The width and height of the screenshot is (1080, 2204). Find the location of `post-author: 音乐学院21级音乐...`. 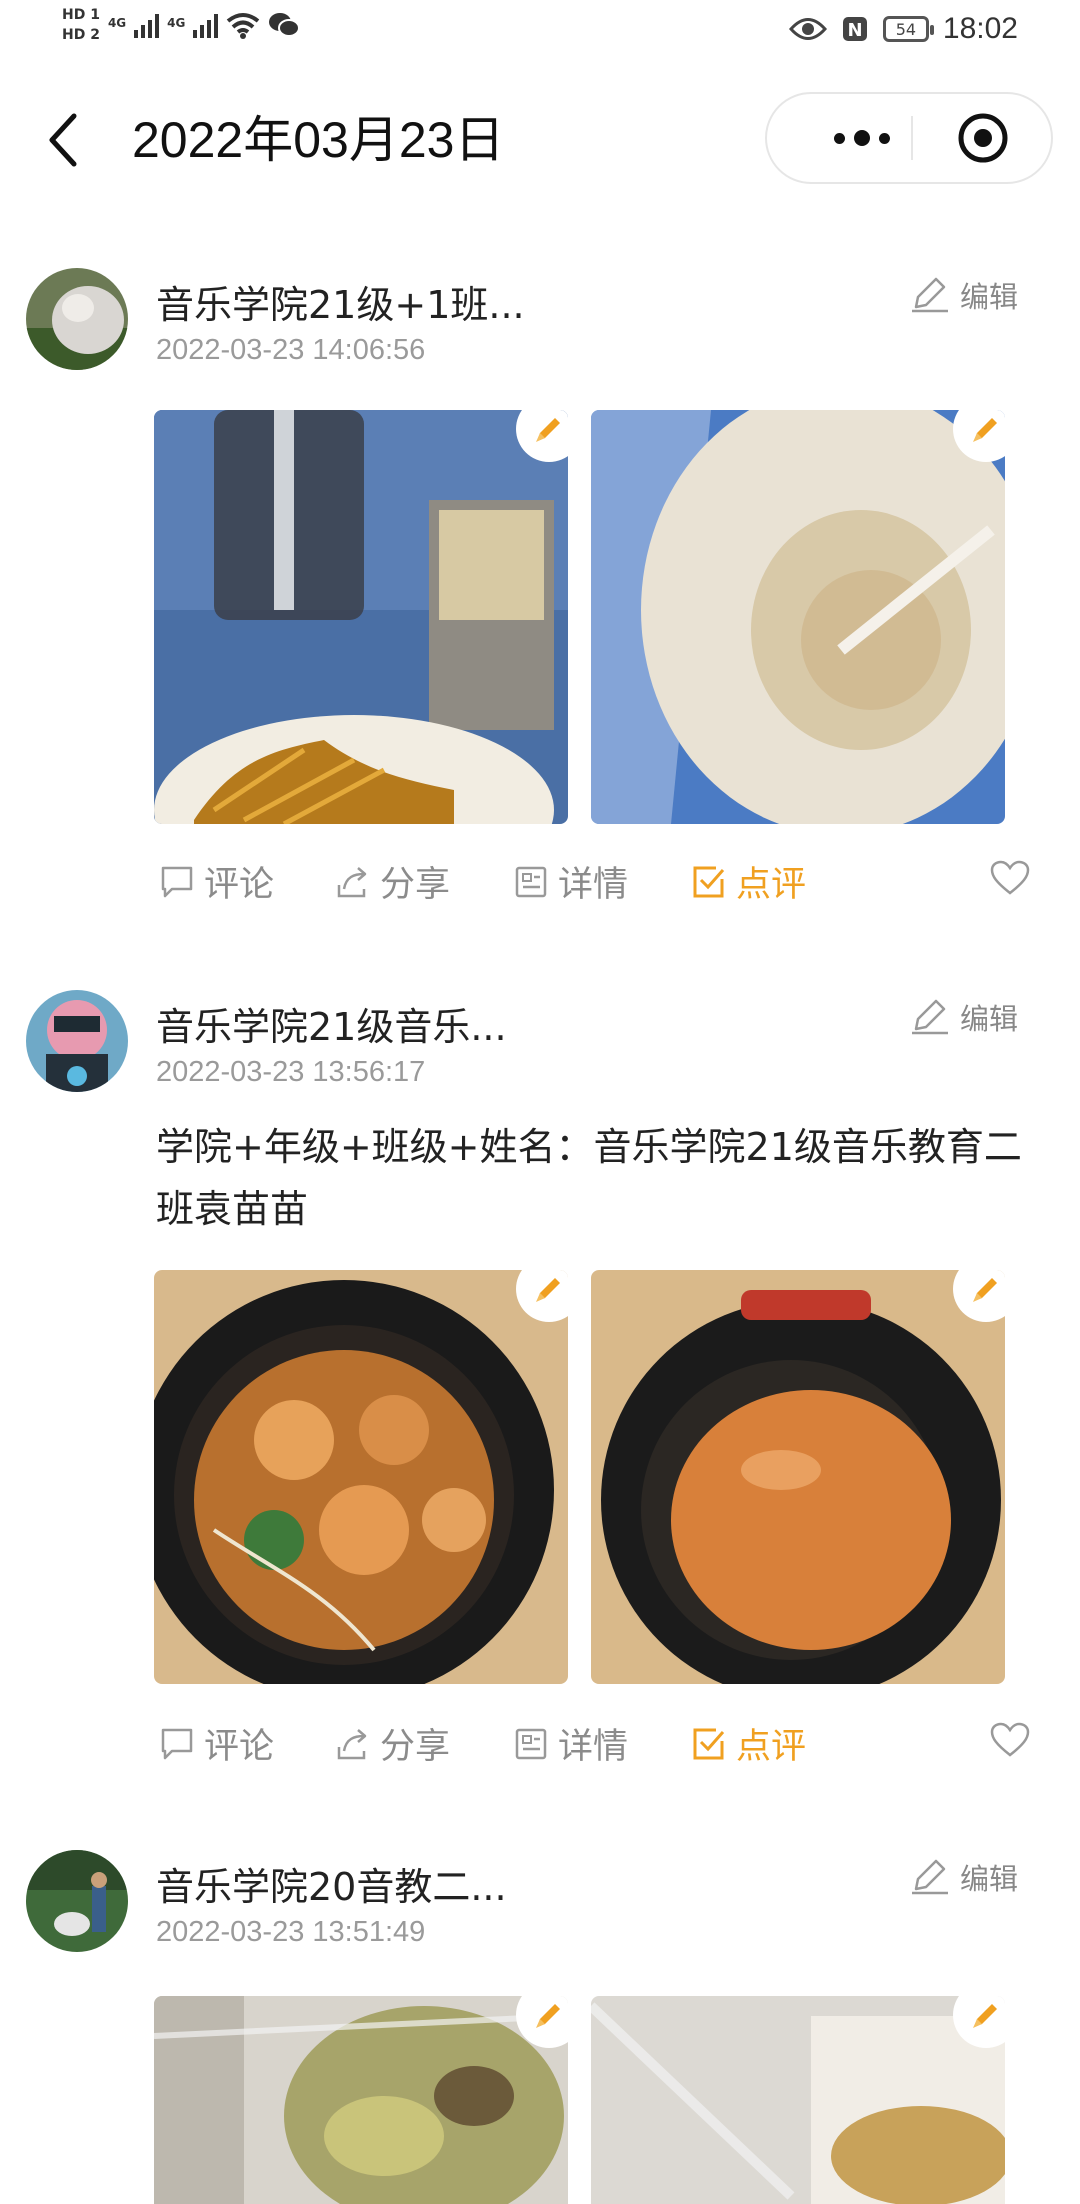

post-author: 音乐学院21级音乐... is located at coordinates (331, 1027).